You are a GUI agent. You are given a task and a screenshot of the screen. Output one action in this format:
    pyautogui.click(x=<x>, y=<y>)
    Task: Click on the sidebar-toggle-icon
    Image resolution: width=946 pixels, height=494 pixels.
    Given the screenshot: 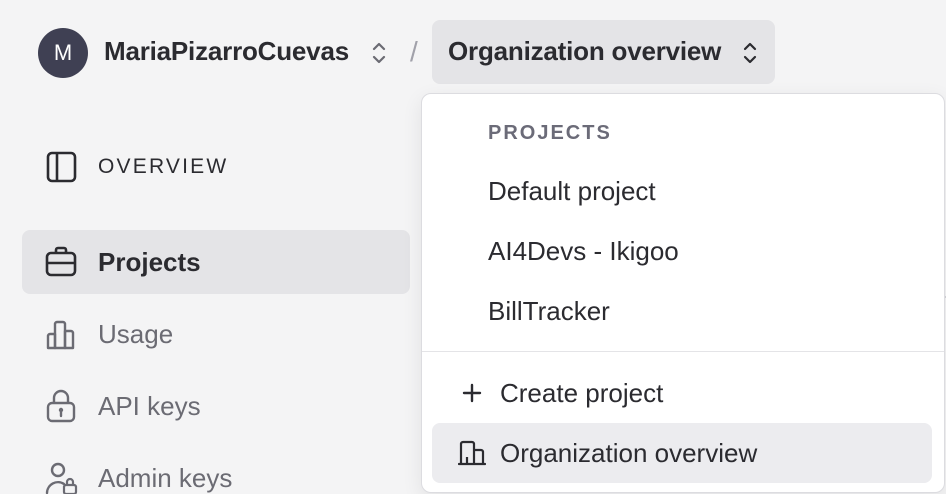 What is the action you would take?
    pyautogui.click(x=62, y=167)
    